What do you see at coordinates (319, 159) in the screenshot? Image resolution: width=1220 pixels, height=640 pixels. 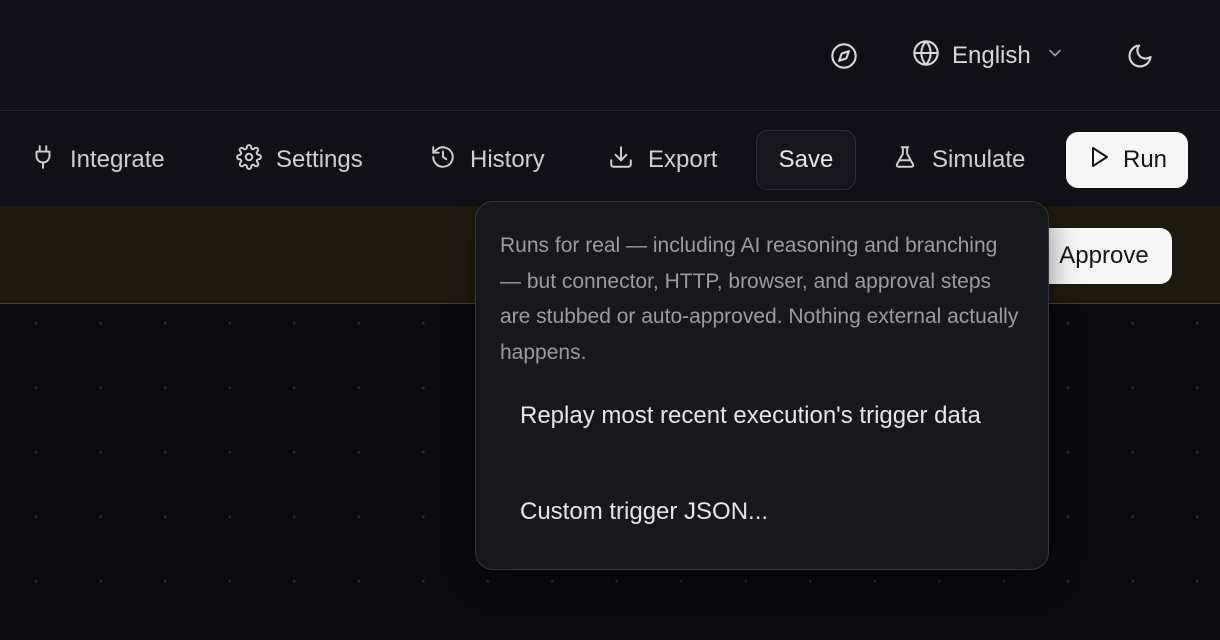 I see `settings-label: Settings` at bounding box center [319, 159].